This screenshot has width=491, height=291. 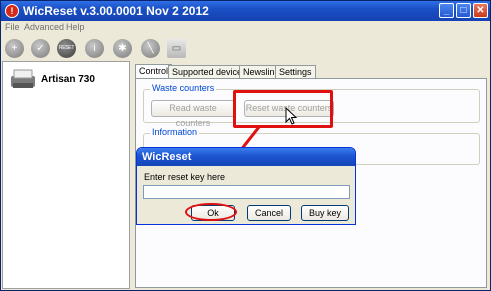 What do you see at coordinates (23, 78) in the screenshot?
I see `printer-icon` at bounding box center [23, 78].